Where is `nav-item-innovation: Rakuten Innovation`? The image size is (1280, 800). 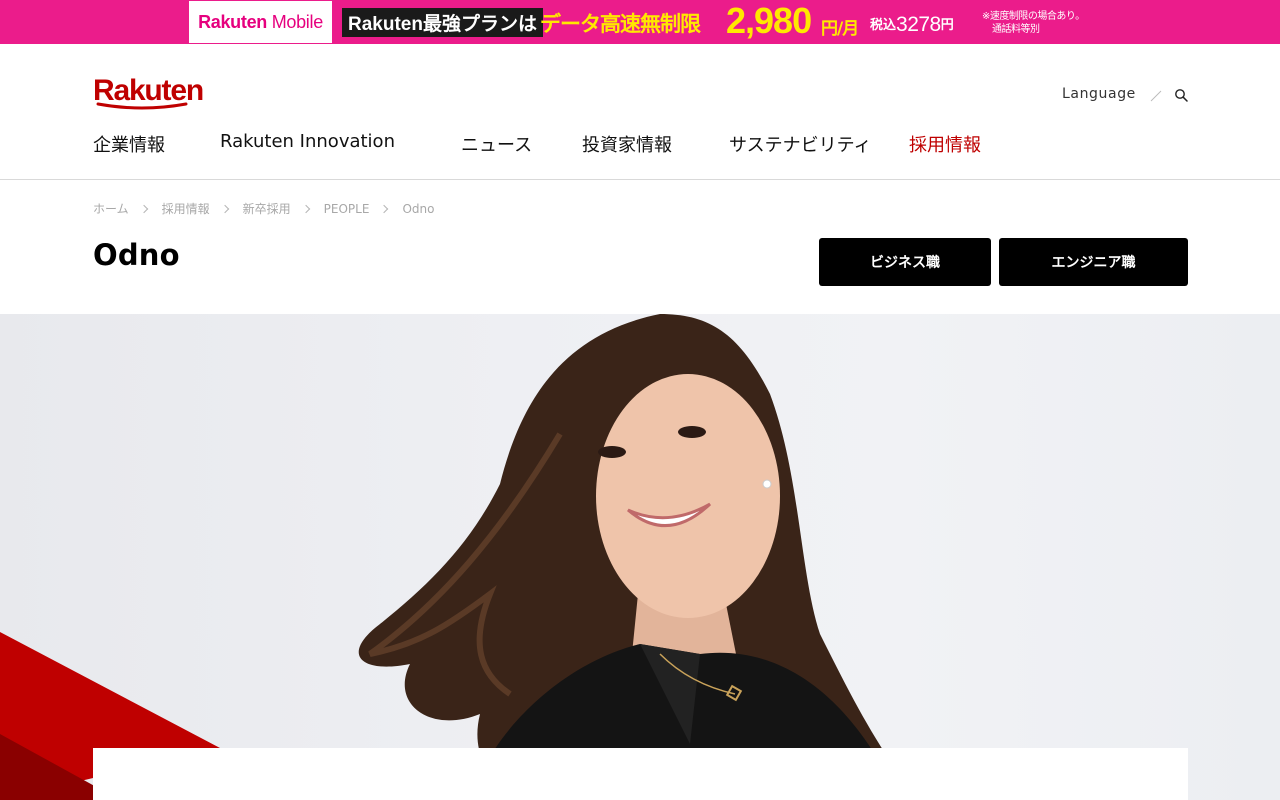
nav-item-innovation: Rakuten Innovation is located at coordinates (307, 141).